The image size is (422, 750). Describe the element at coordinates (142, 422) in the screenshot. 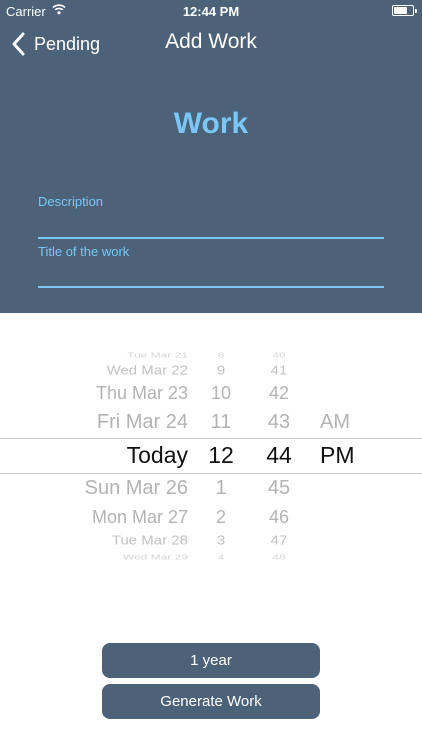

I see `picker-date-cell: Fri Mar 24` at that location.